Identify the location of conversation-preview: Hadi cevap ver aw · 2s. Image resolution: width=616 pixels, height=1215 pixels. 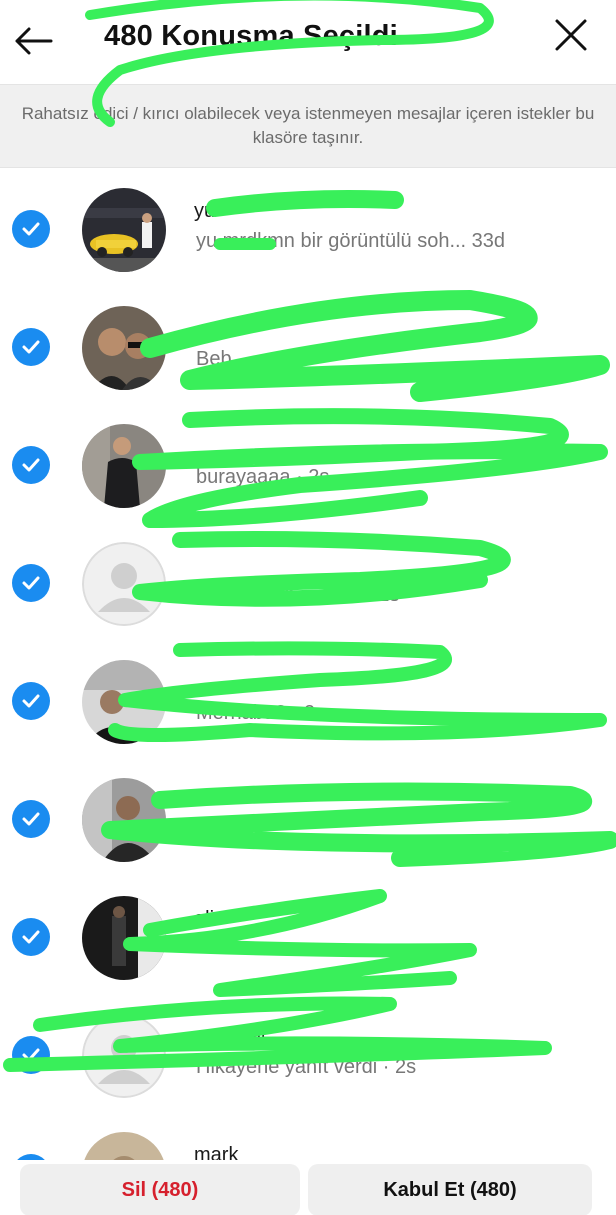
(298, 595).